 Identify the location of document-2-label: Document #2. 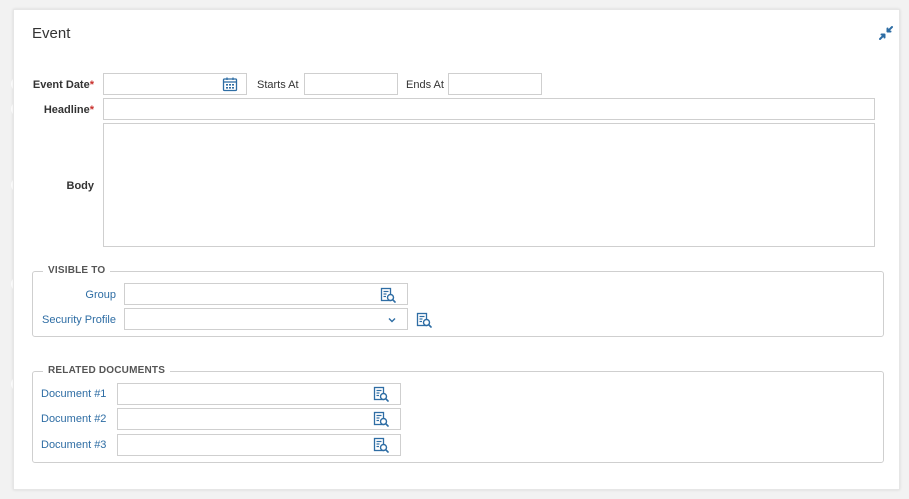
(73, 419).